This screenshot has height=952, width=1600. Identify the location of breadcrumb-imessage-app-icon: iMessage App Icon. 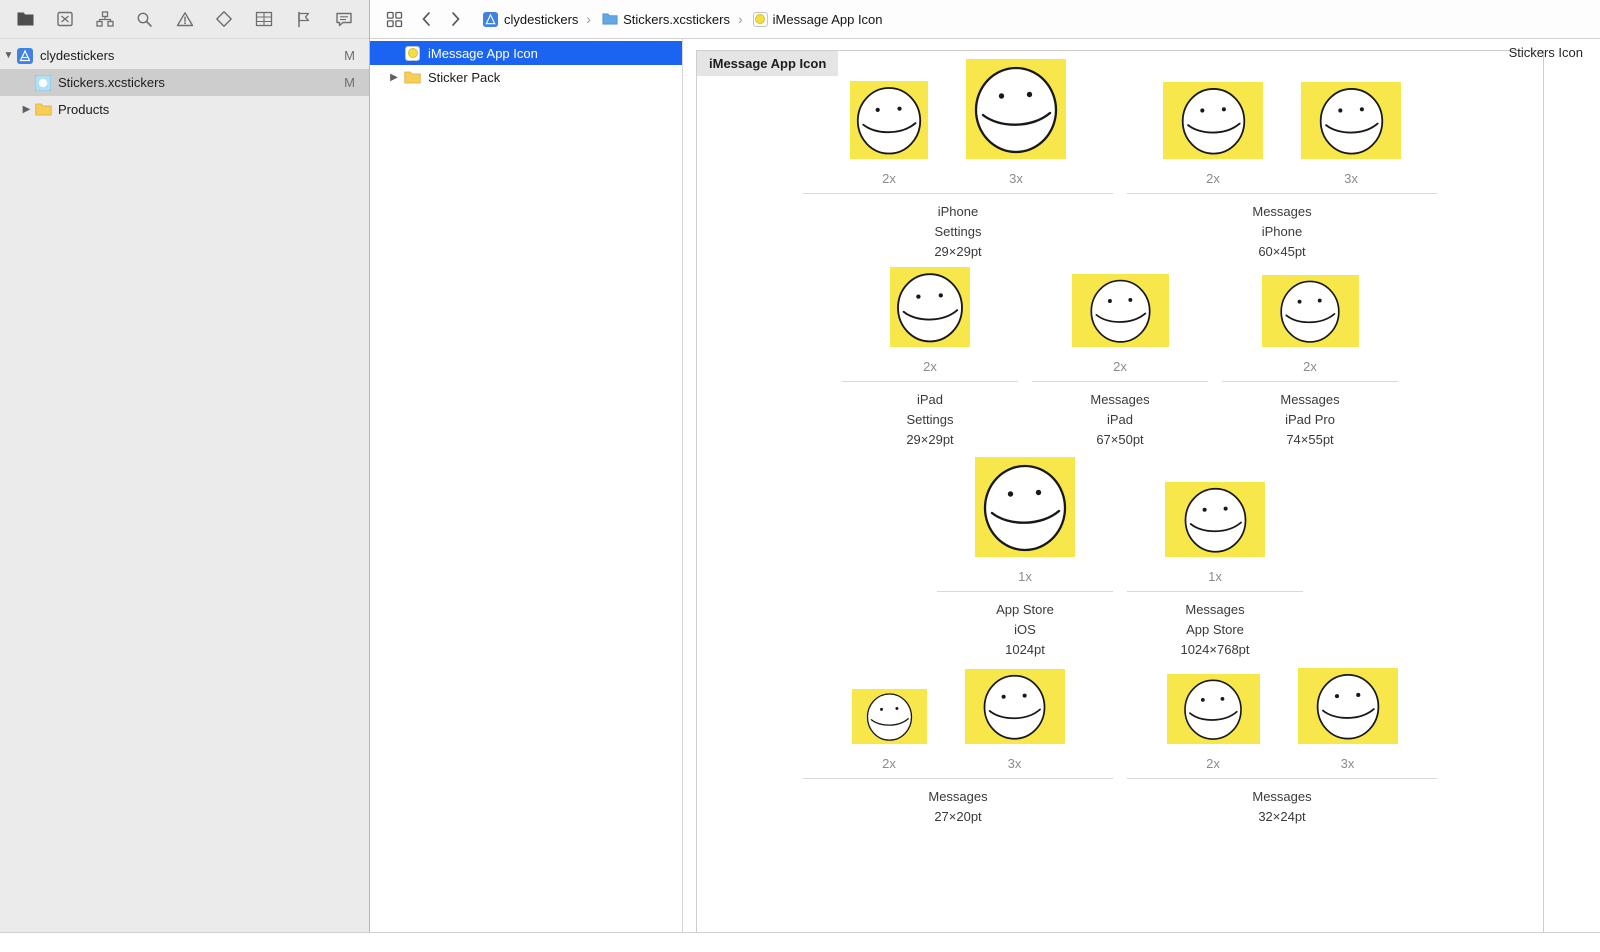
(817, 19).